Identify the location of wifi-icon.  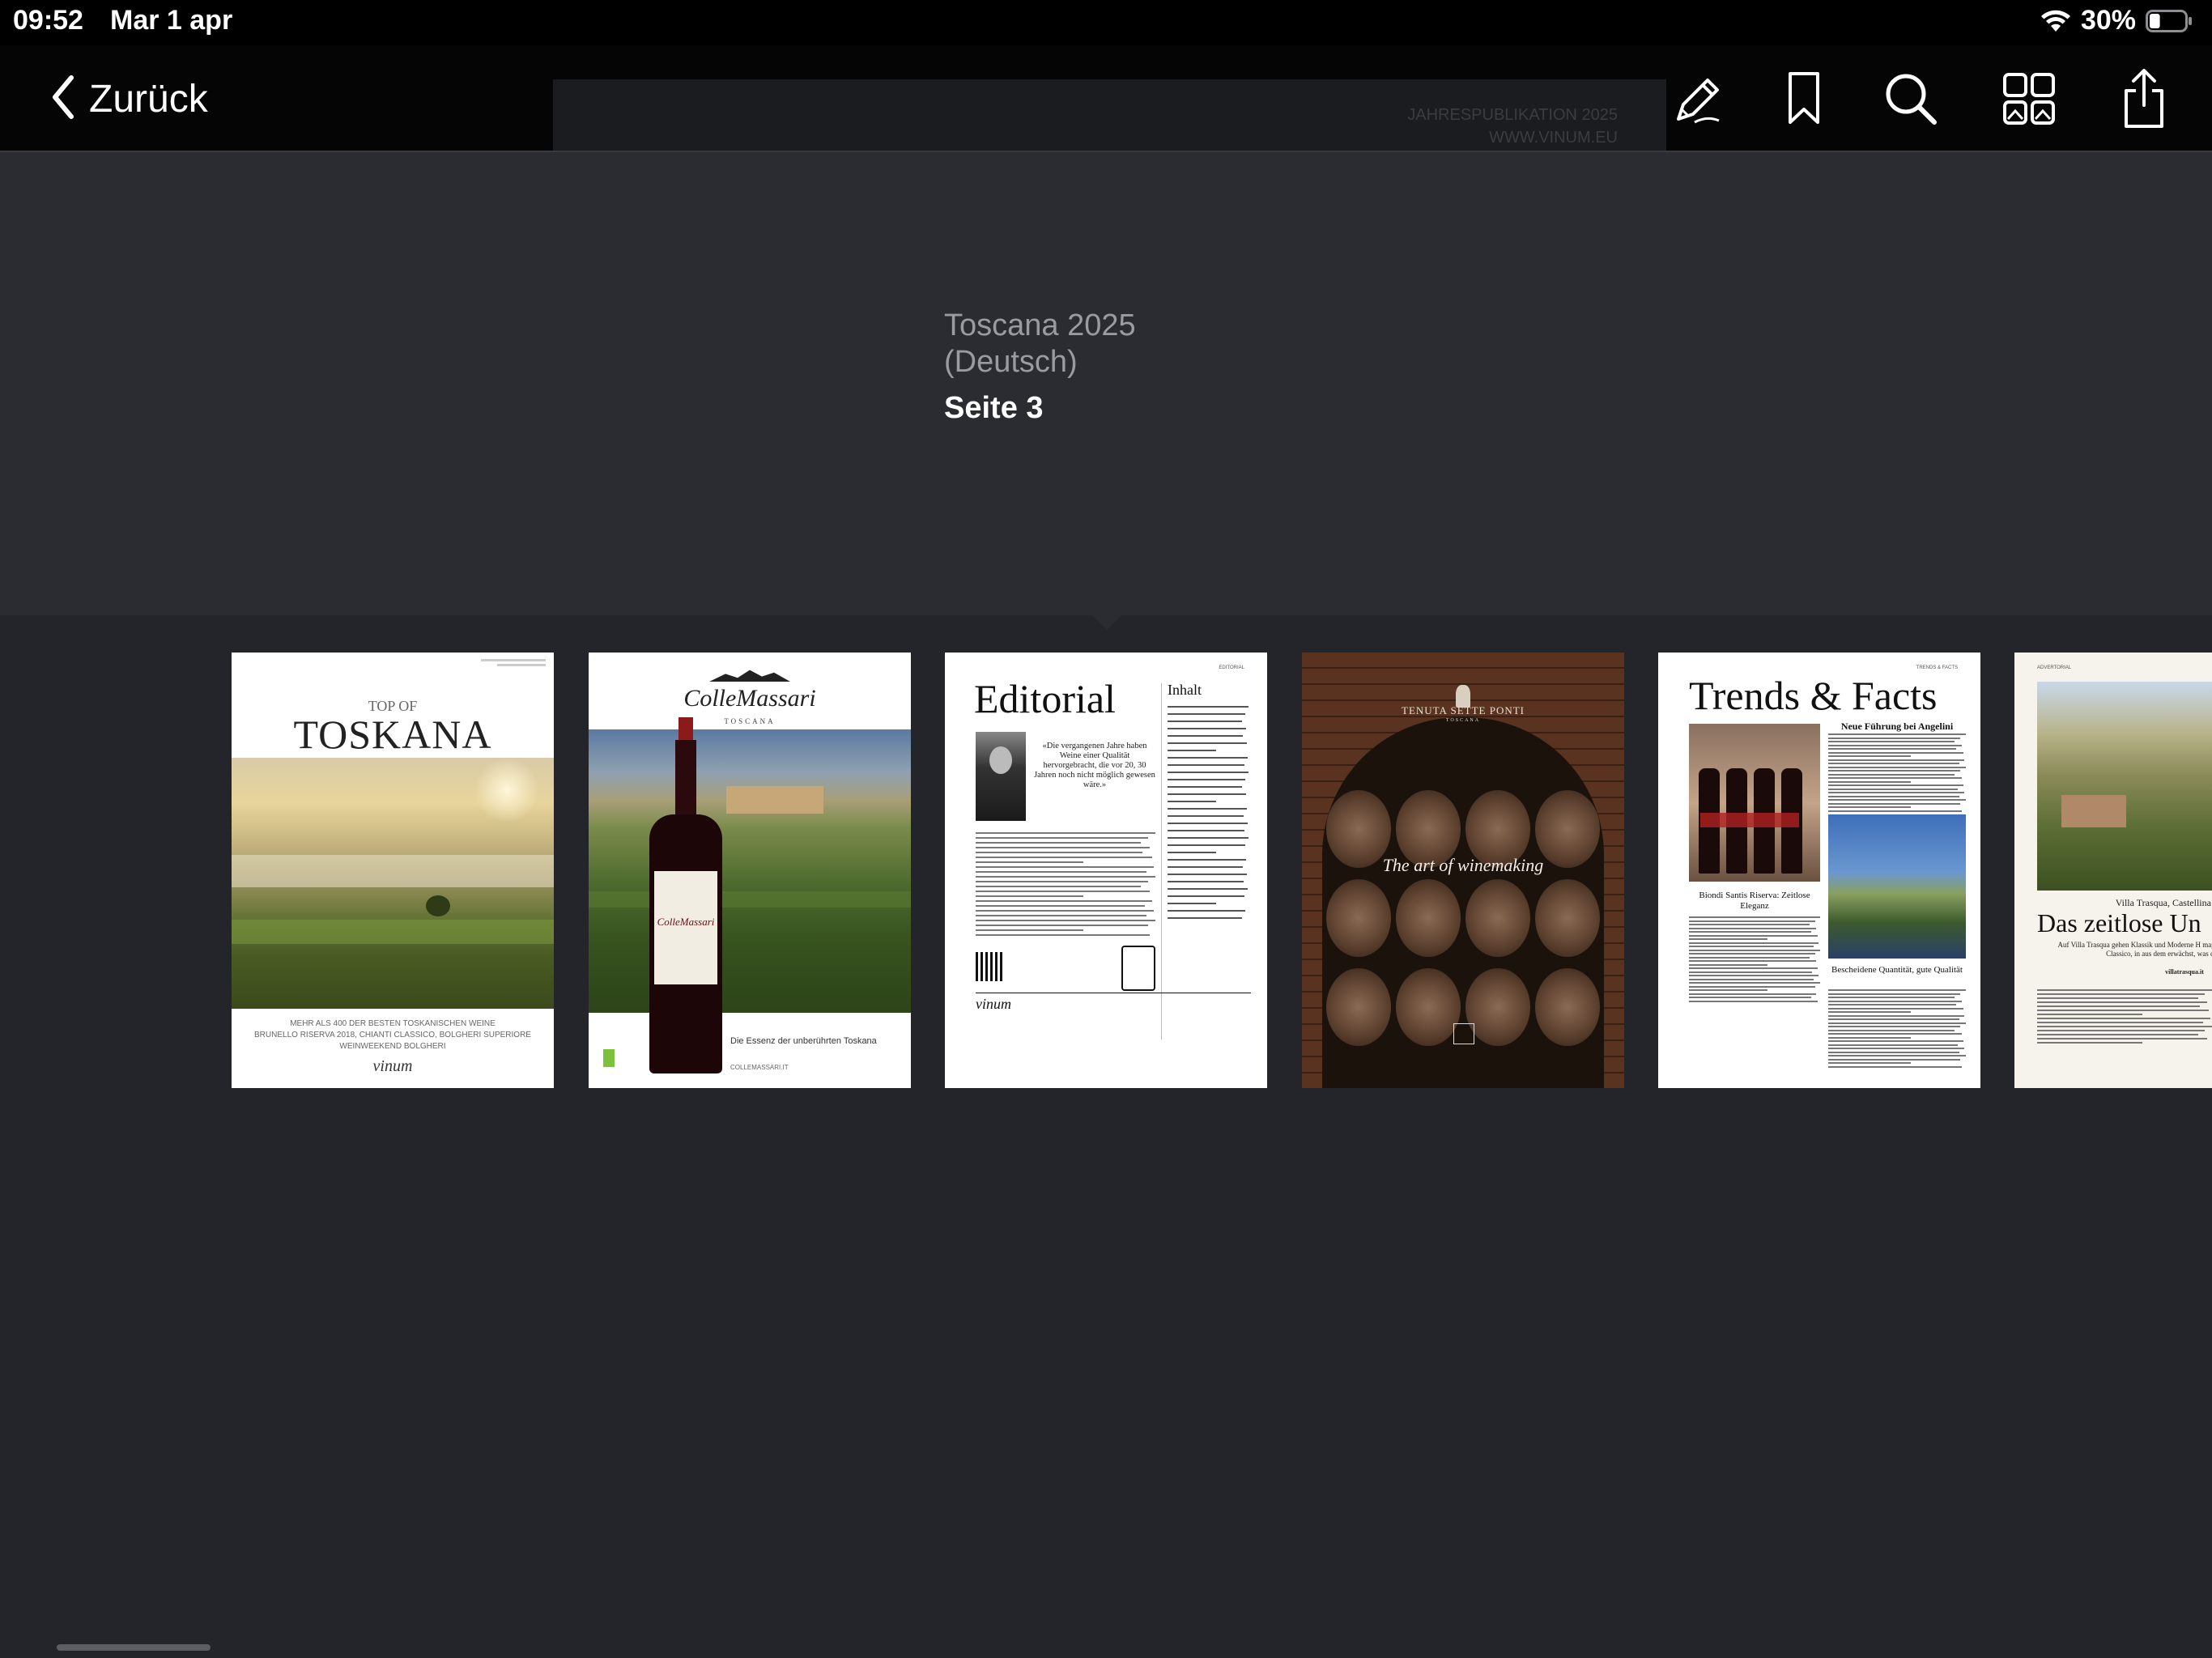
(2055, 21).